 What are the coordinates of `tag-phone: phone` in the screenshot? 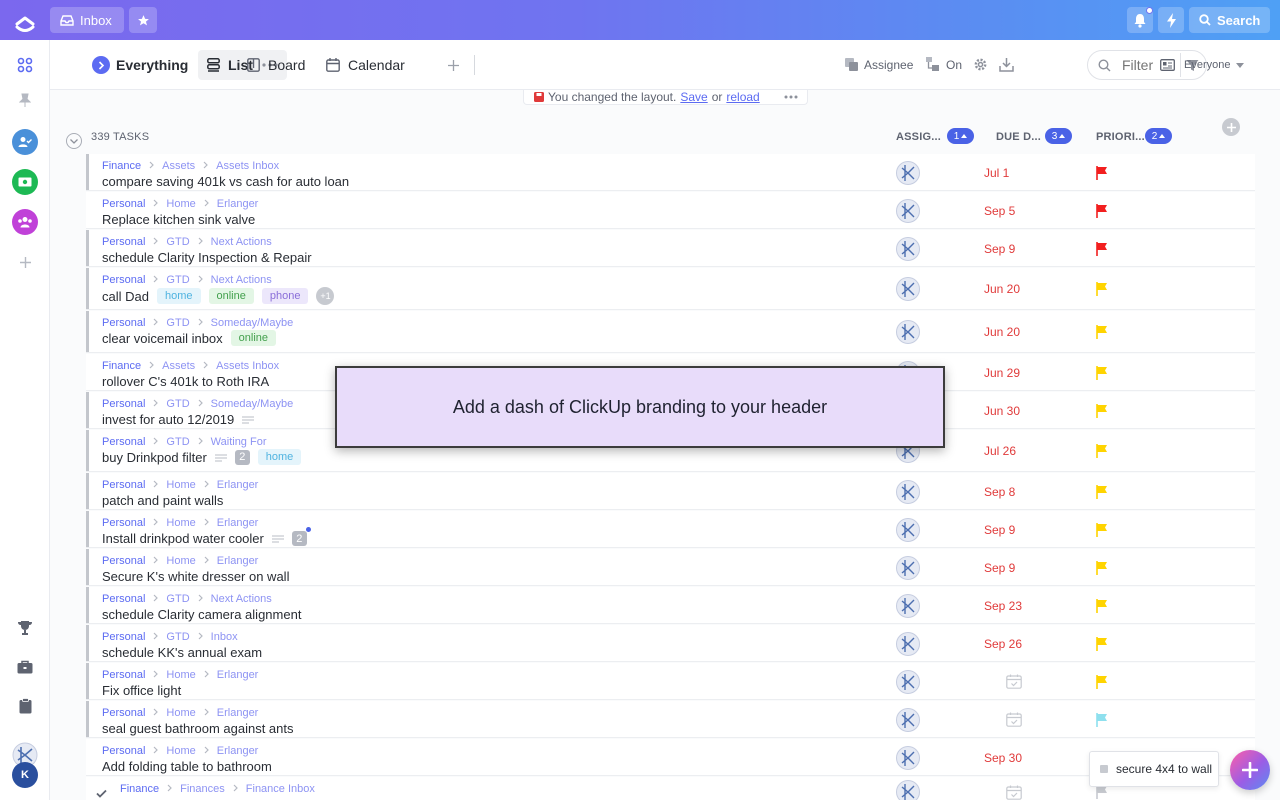 It's located at (285, 296).